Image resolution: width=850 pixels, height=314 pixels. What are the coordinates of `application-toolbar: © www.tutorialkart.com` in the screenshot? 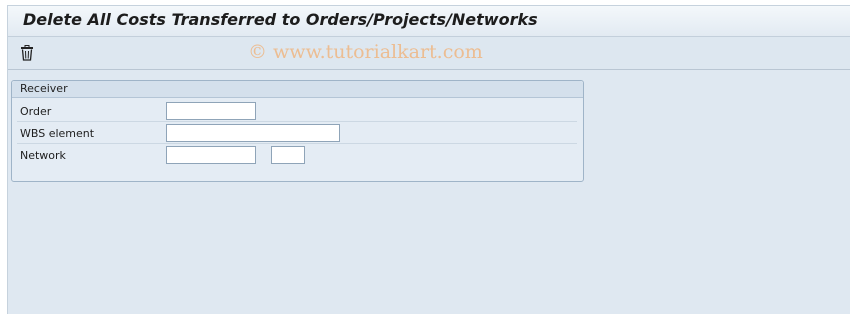 It's located at (429, 53).